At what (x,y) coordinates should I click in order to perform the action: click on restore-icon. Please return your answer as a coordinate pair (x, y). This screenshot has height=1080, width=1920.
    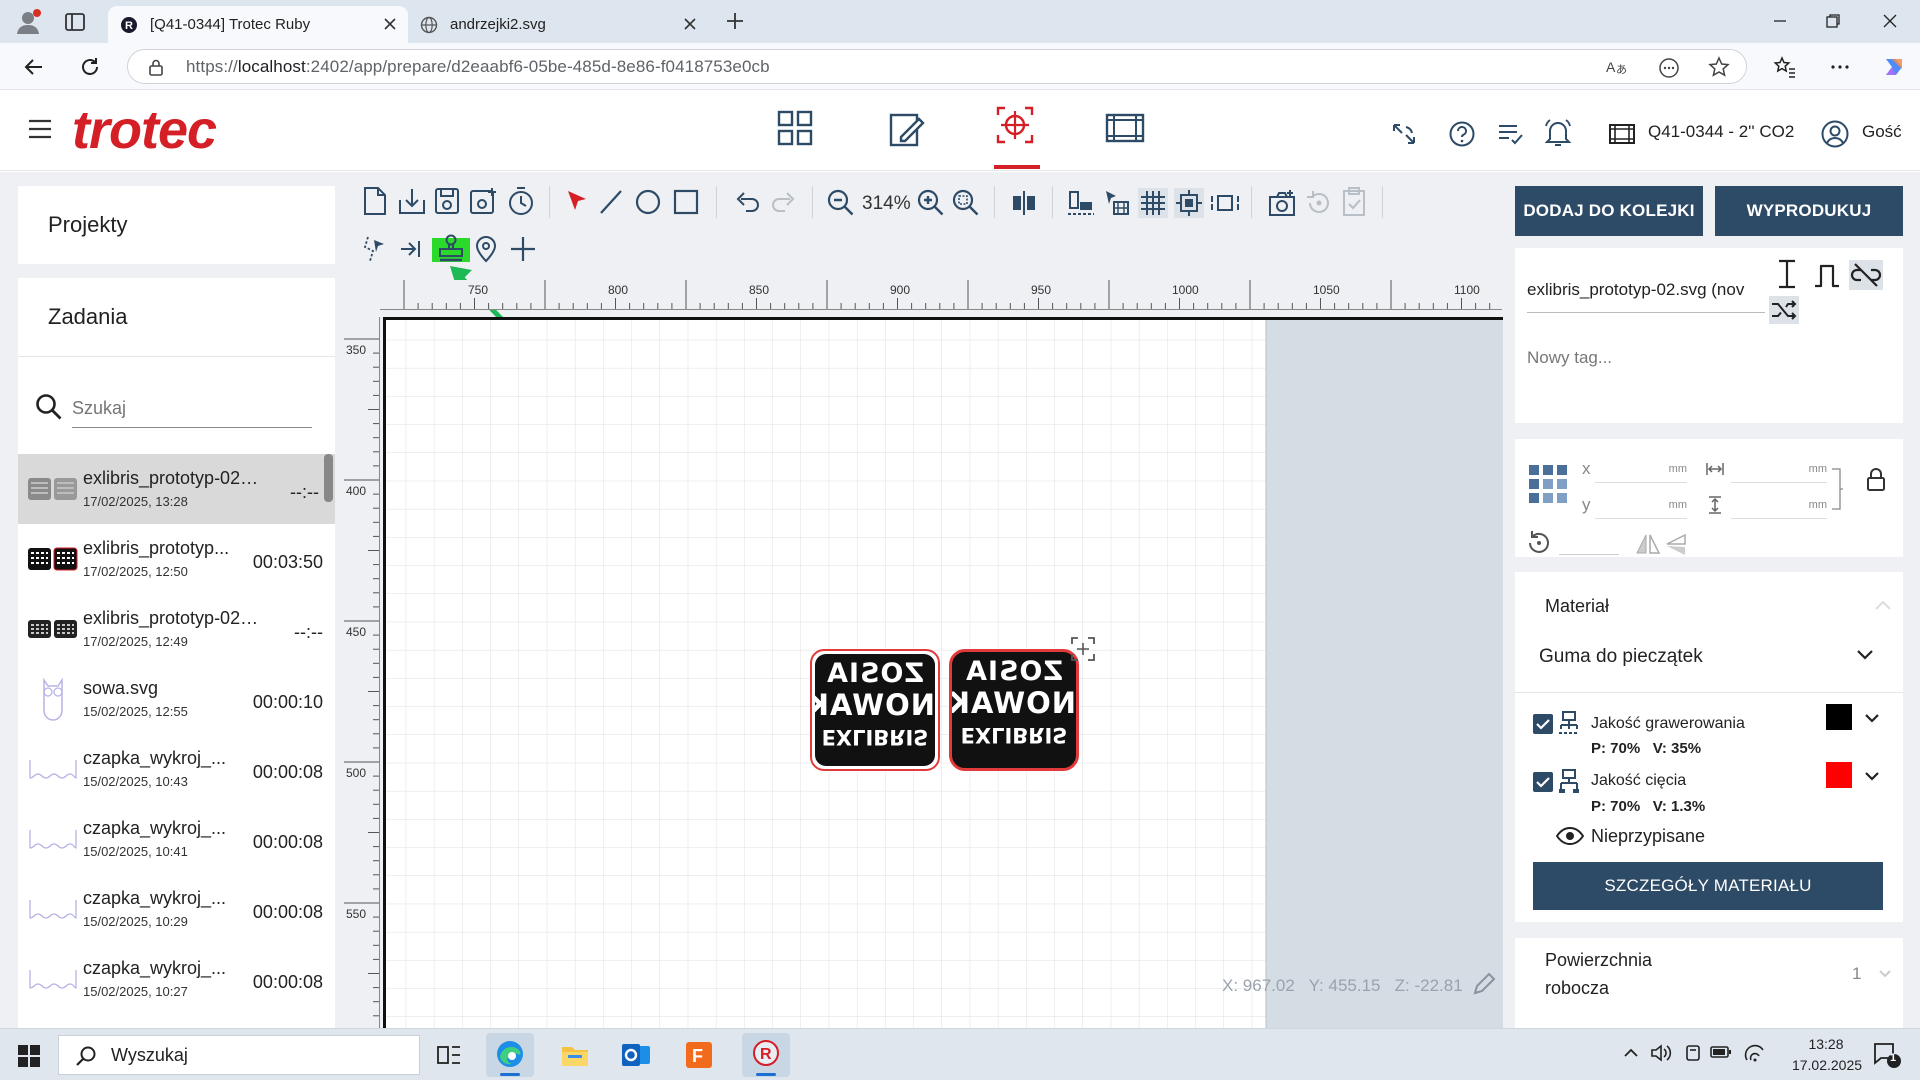
    Looking at the image, I should click on (1833, 21).